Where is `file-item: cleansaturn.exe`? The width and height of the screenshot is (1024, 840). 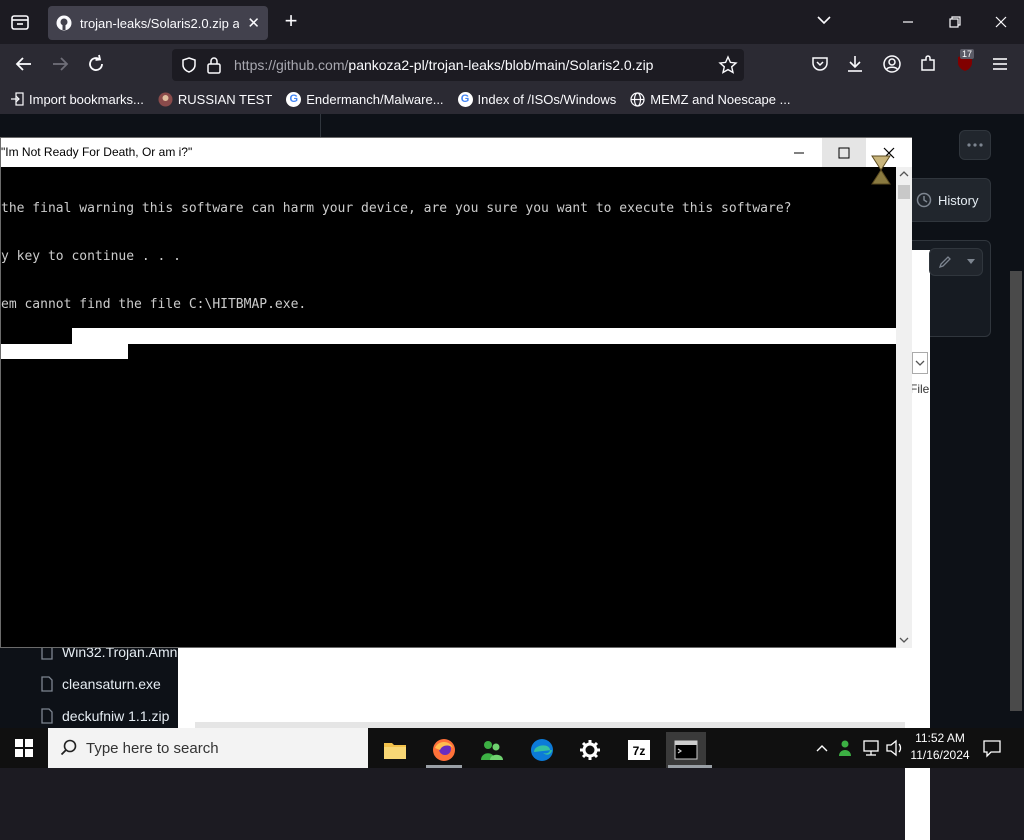
file-item: cleansaturn.exe is located at coordinates (100, 684).